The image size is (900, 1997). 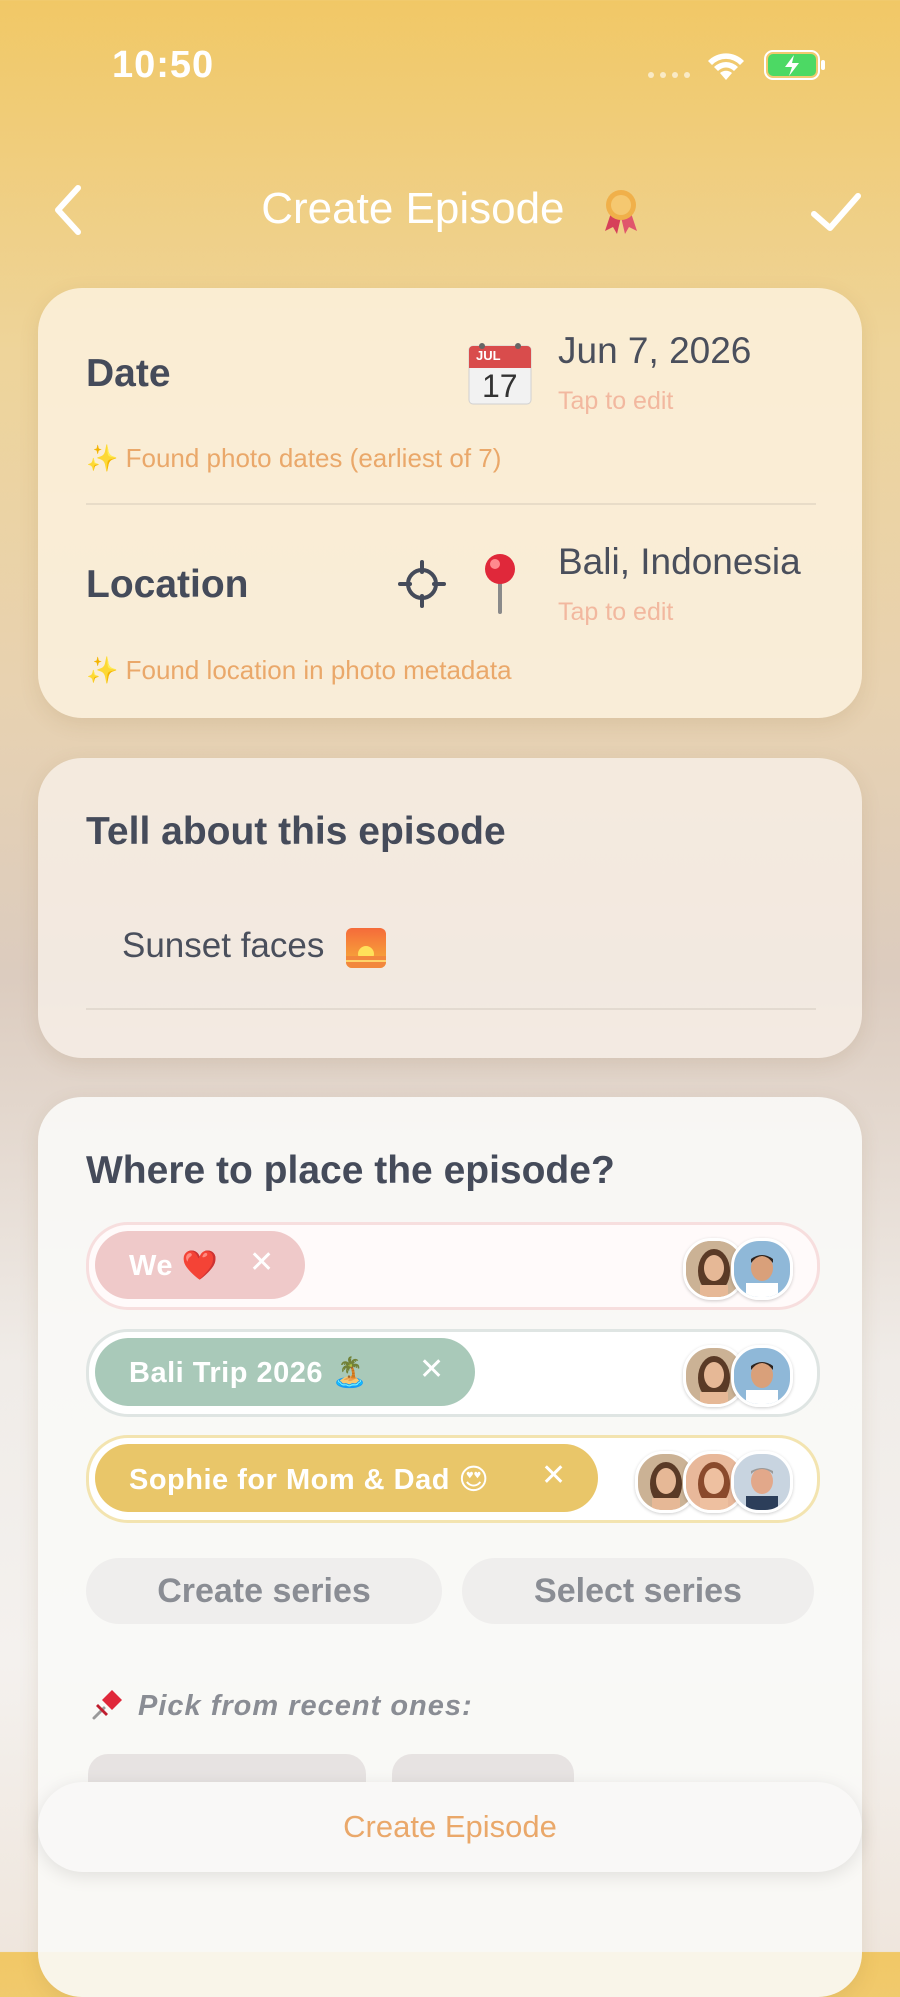 I want to click on cellular-signal-icon, so click(x=669, y=76).